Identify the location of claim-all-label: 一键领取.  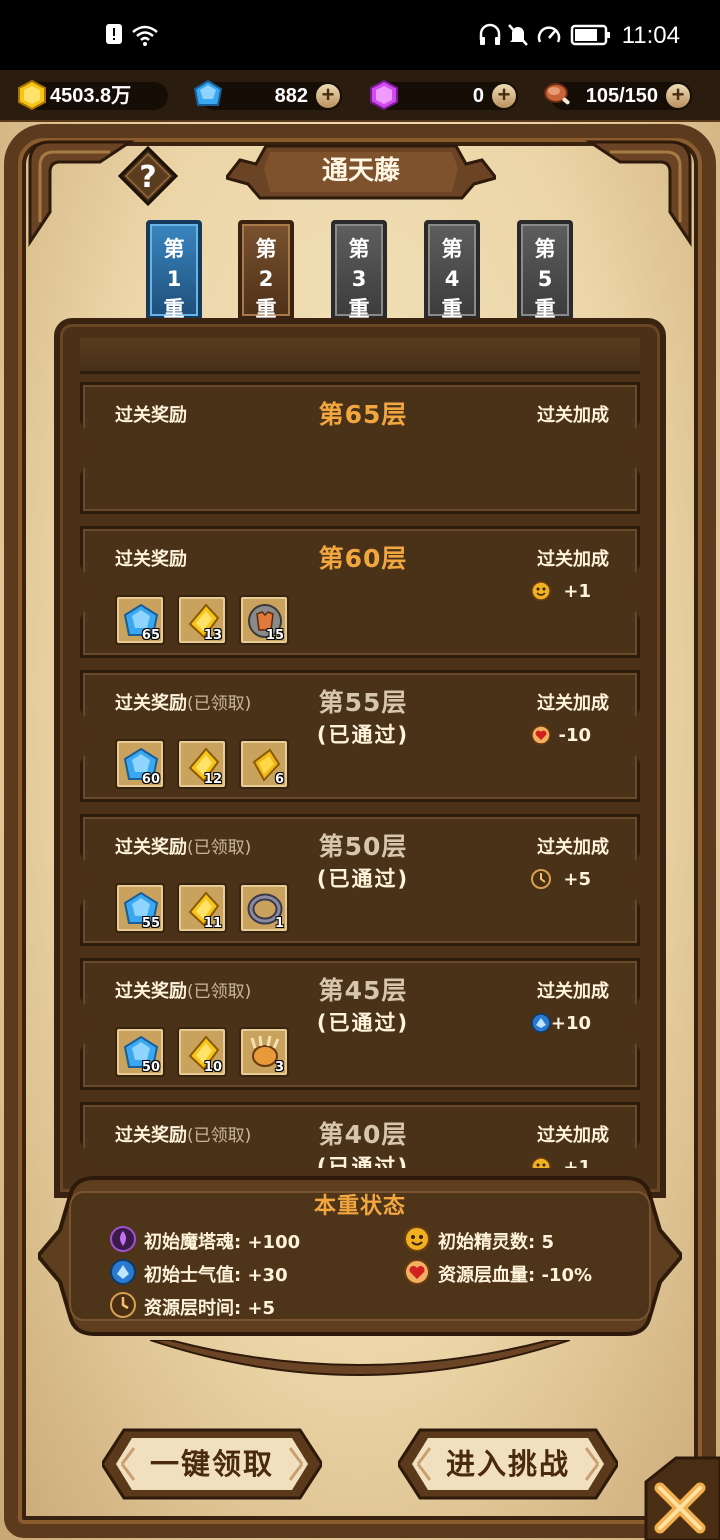
(211, 1464).